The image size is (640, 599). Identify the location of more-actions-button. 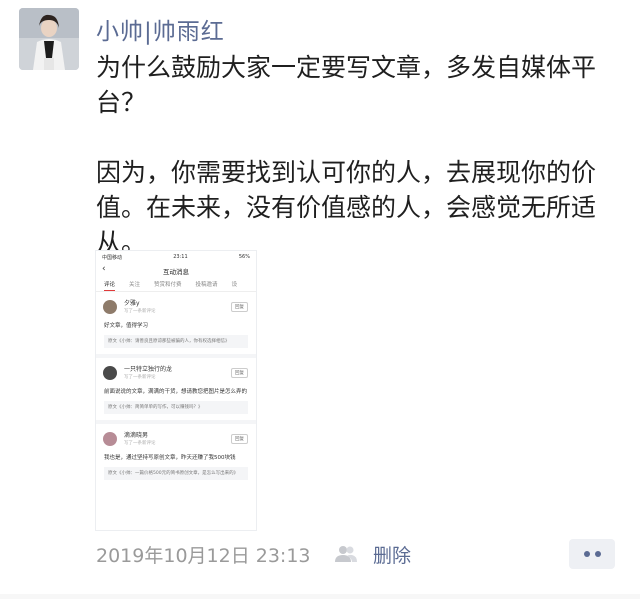
(592, 554).